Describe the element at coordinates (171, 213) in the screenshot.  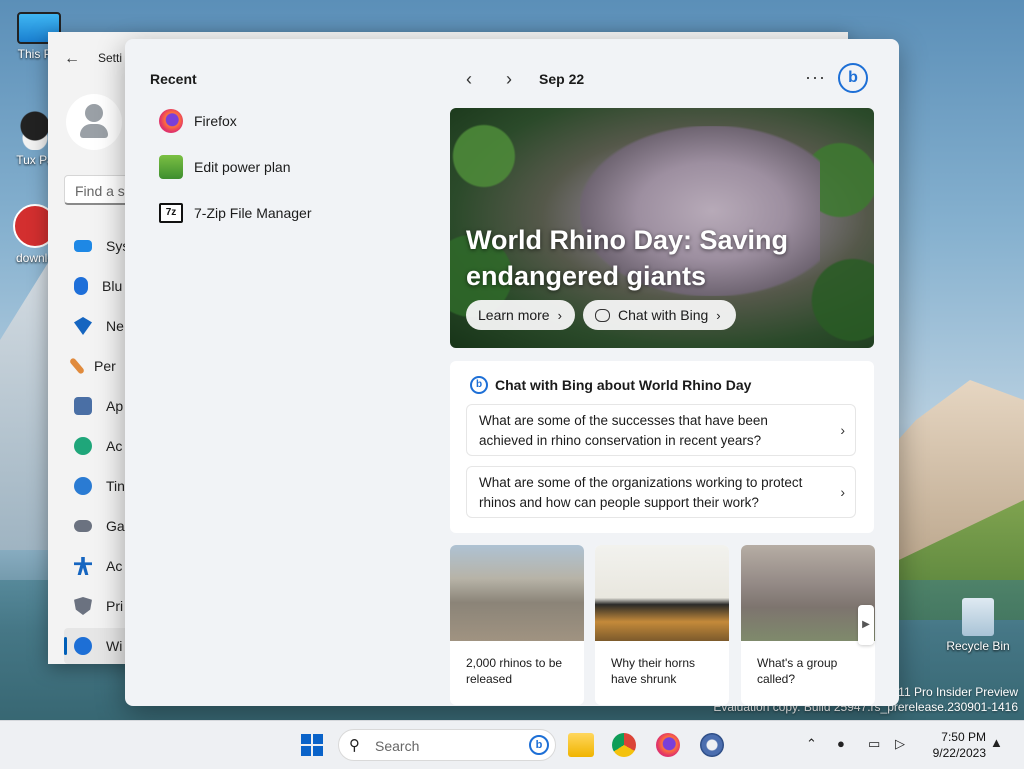
I see `7zip-icon: 7z` at that location.